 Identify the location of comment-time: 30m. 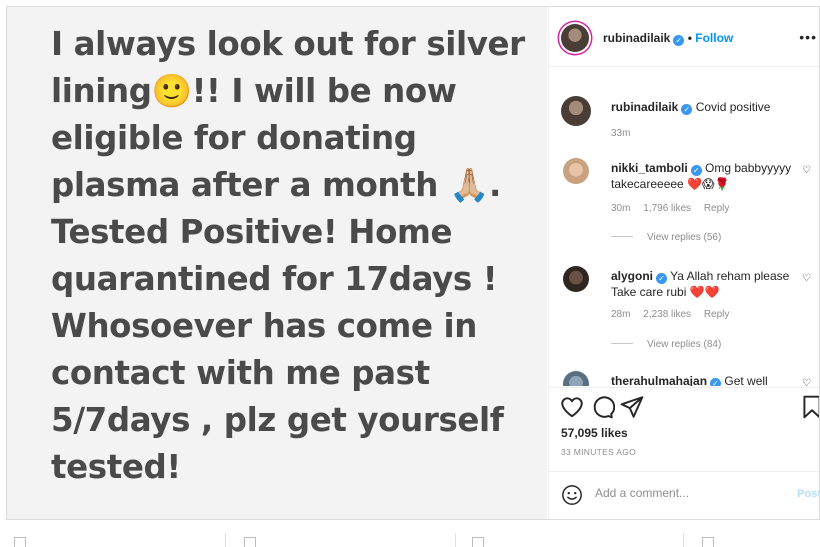
(621, 208).